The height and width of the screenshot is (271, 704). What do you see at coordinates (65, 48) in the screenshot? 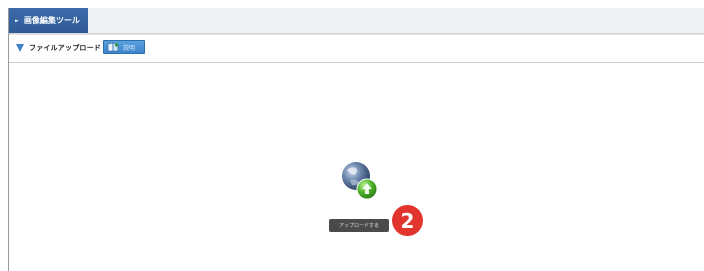
I see `section-title: ファイルアップロード` at bounding box center [65, 48].